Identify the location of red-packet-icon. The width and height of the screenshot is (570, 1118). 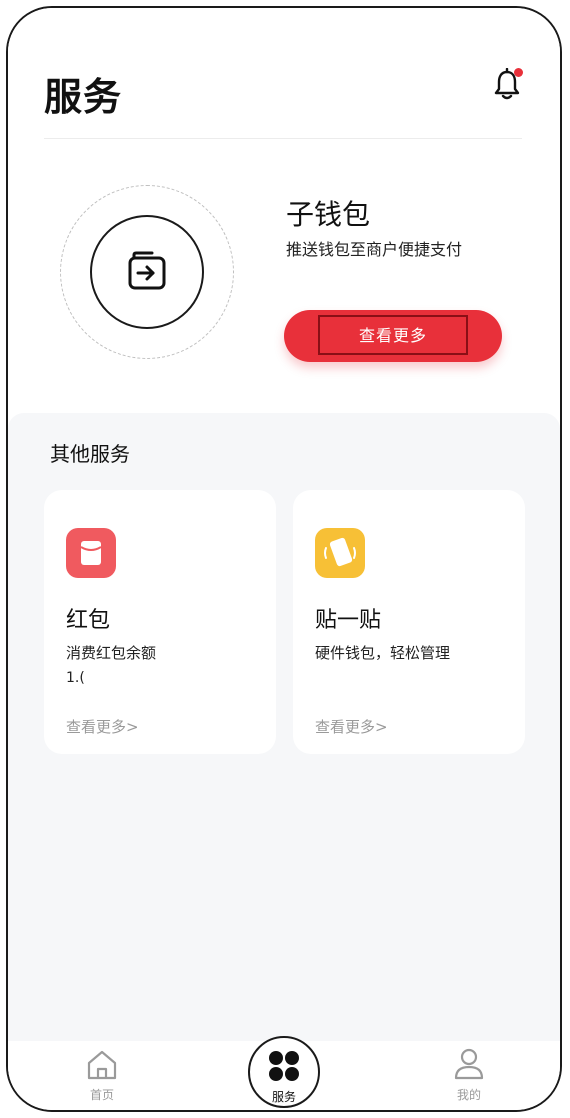
(91, 553).